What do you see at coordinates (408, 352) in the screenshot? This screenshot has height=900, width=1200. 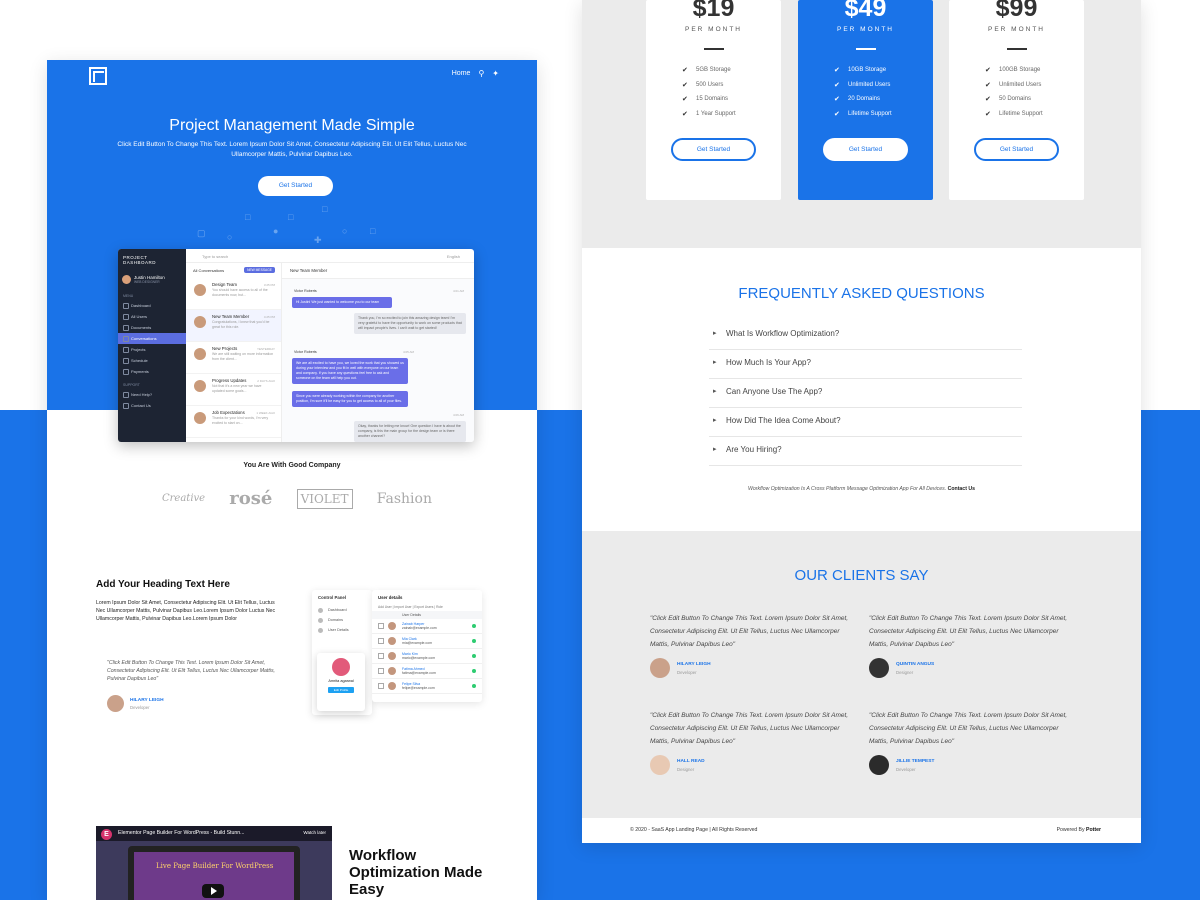 I see `message-time: 4:05 AM` at bounding box center [408, 352].